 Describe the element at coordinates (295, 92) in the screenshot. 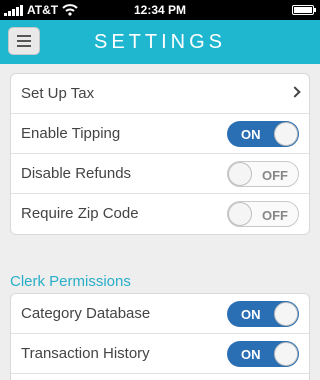

I see `chevron-right-icon` at that location.